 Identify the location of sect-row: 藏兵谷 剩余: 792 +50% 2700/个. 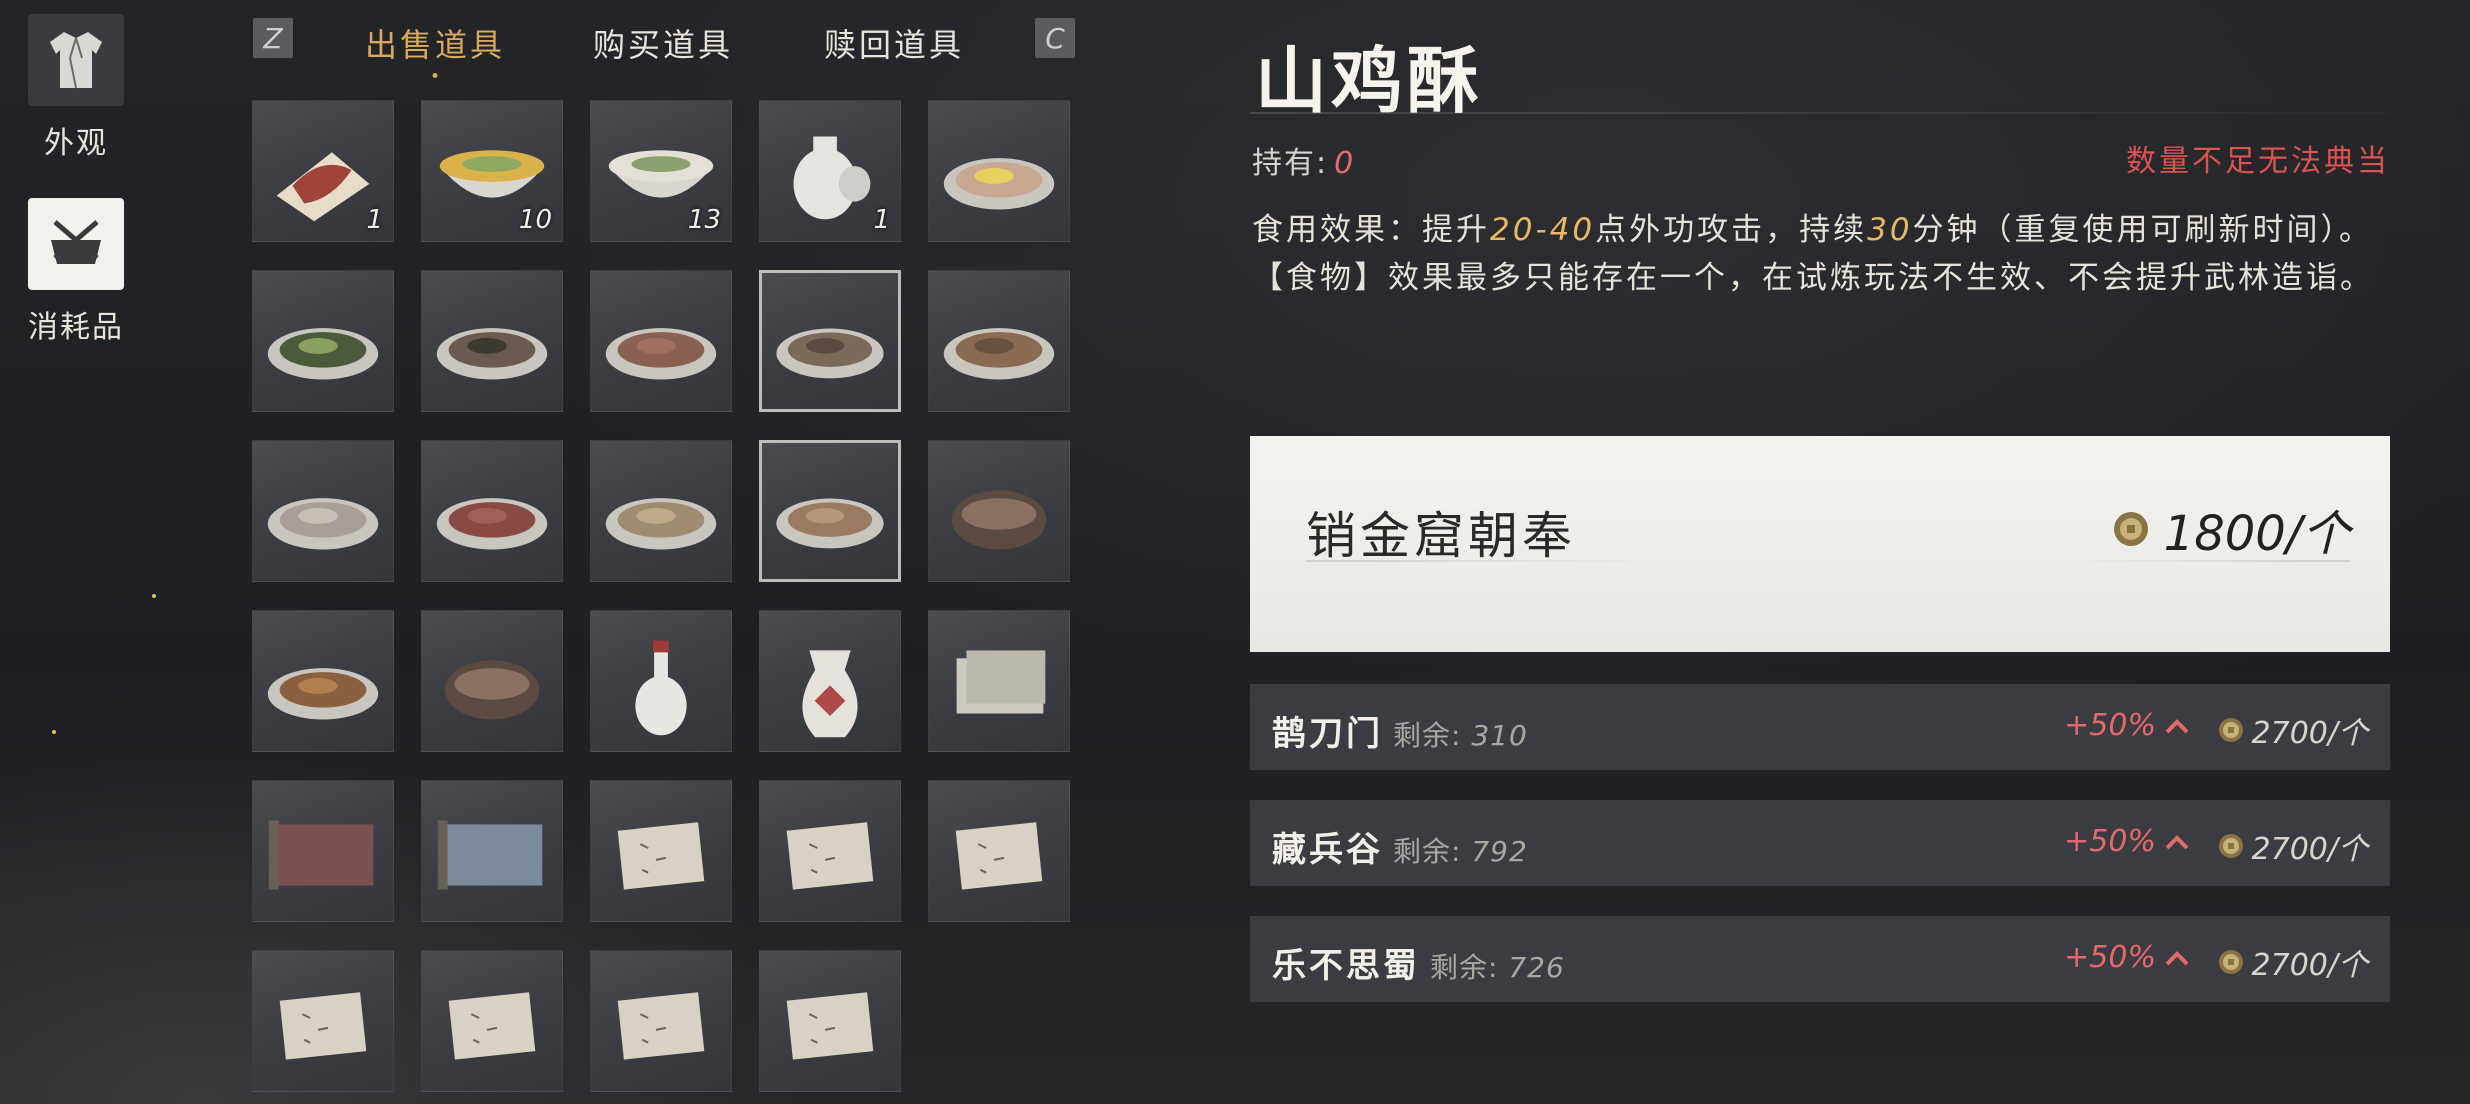
(1820, 843).